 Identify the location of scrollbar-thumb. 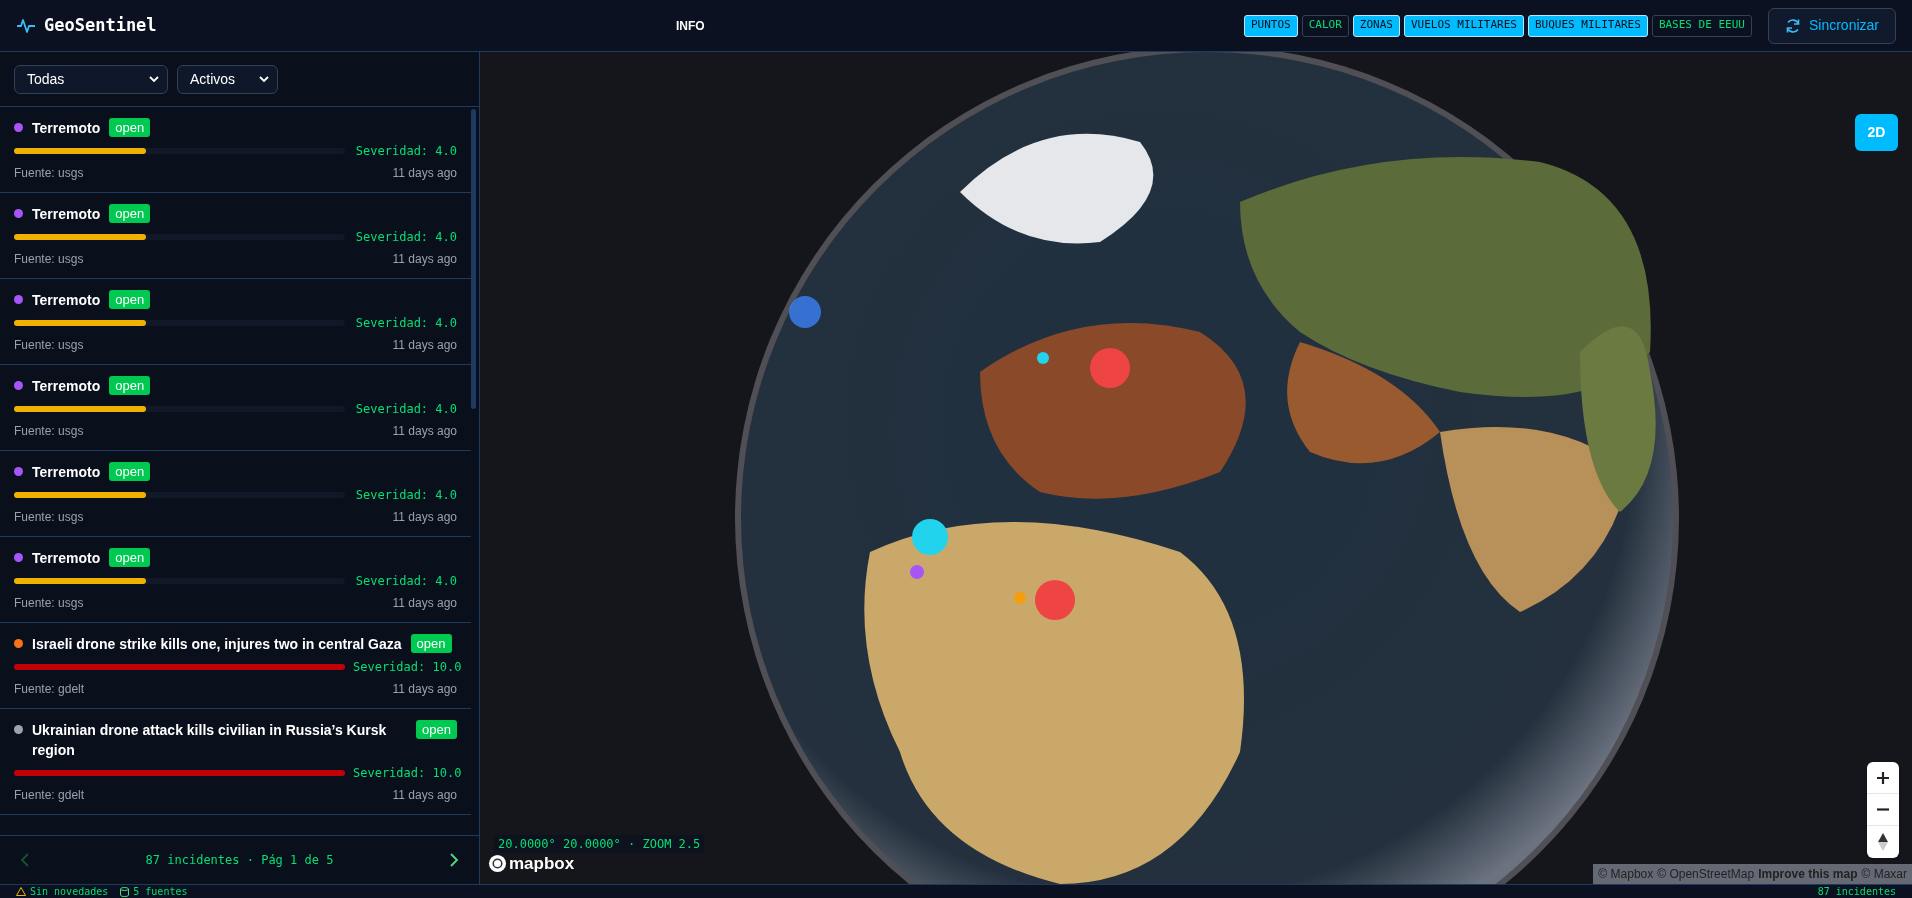
(473, 259).